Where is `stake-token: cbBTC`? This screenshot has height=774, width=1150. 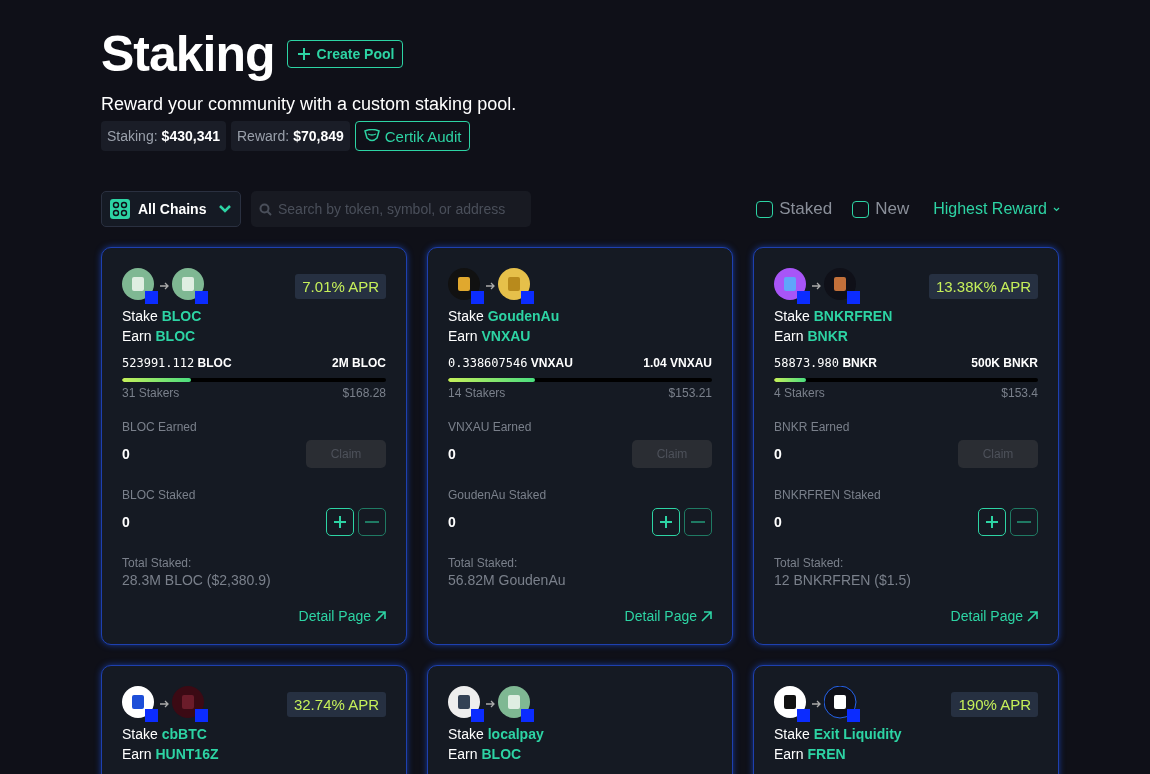
stake-token: cbBTC is located at coordinates (184, 734).